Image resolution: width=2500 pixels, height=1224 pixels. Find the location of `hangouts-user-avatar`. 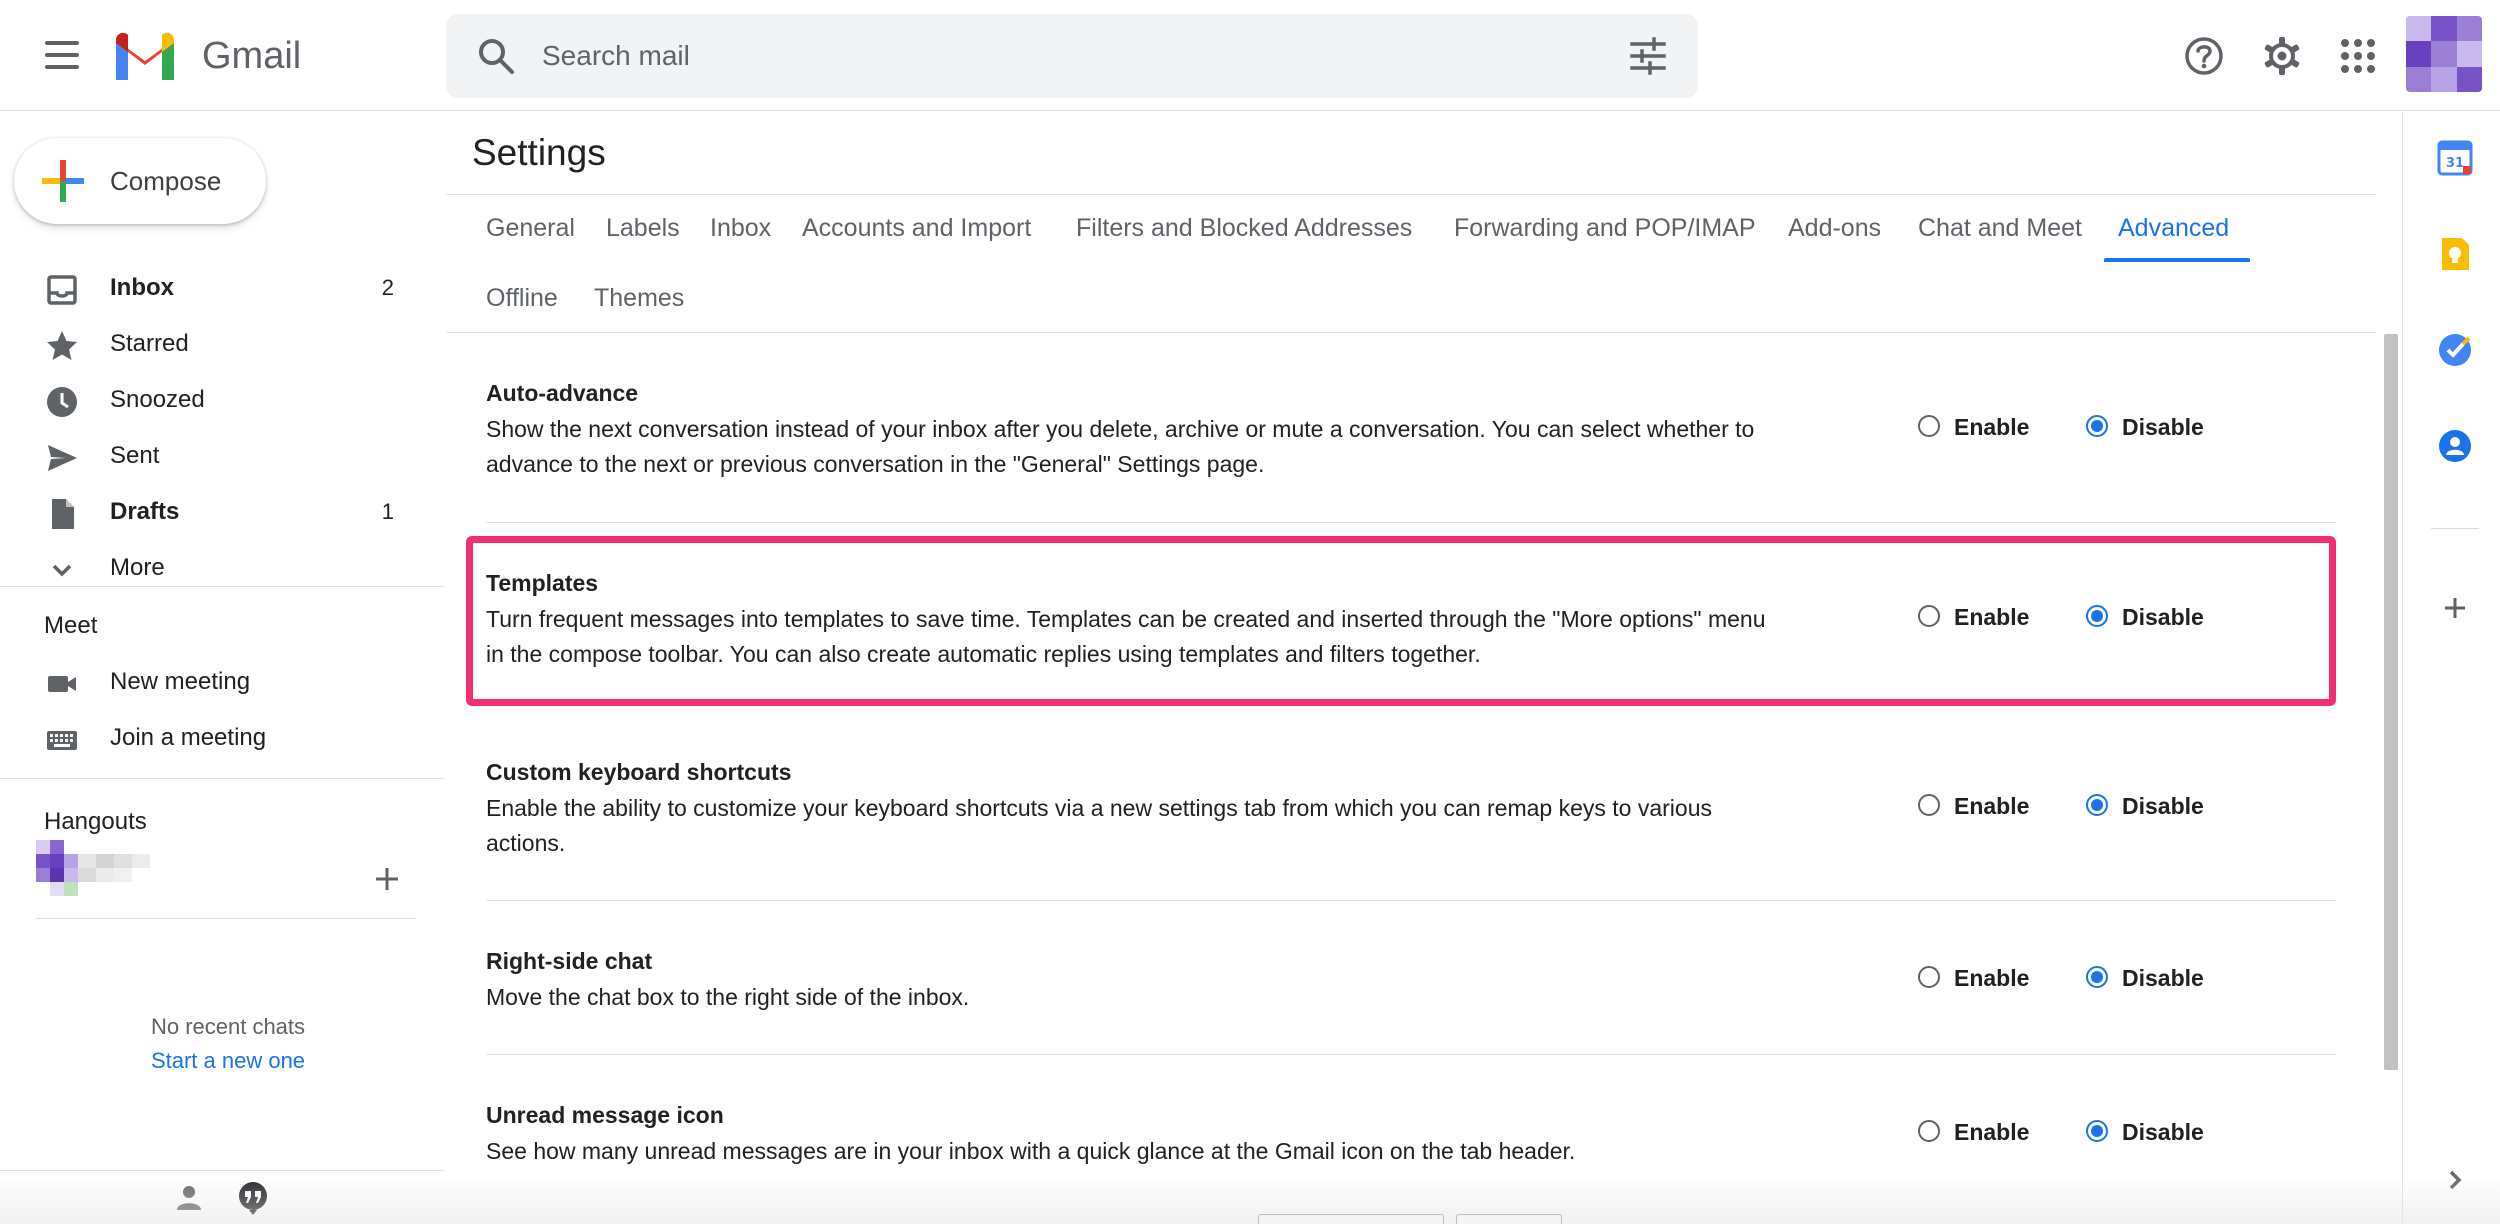

hangouts-user-avatar is located at coordinates (111, 875).